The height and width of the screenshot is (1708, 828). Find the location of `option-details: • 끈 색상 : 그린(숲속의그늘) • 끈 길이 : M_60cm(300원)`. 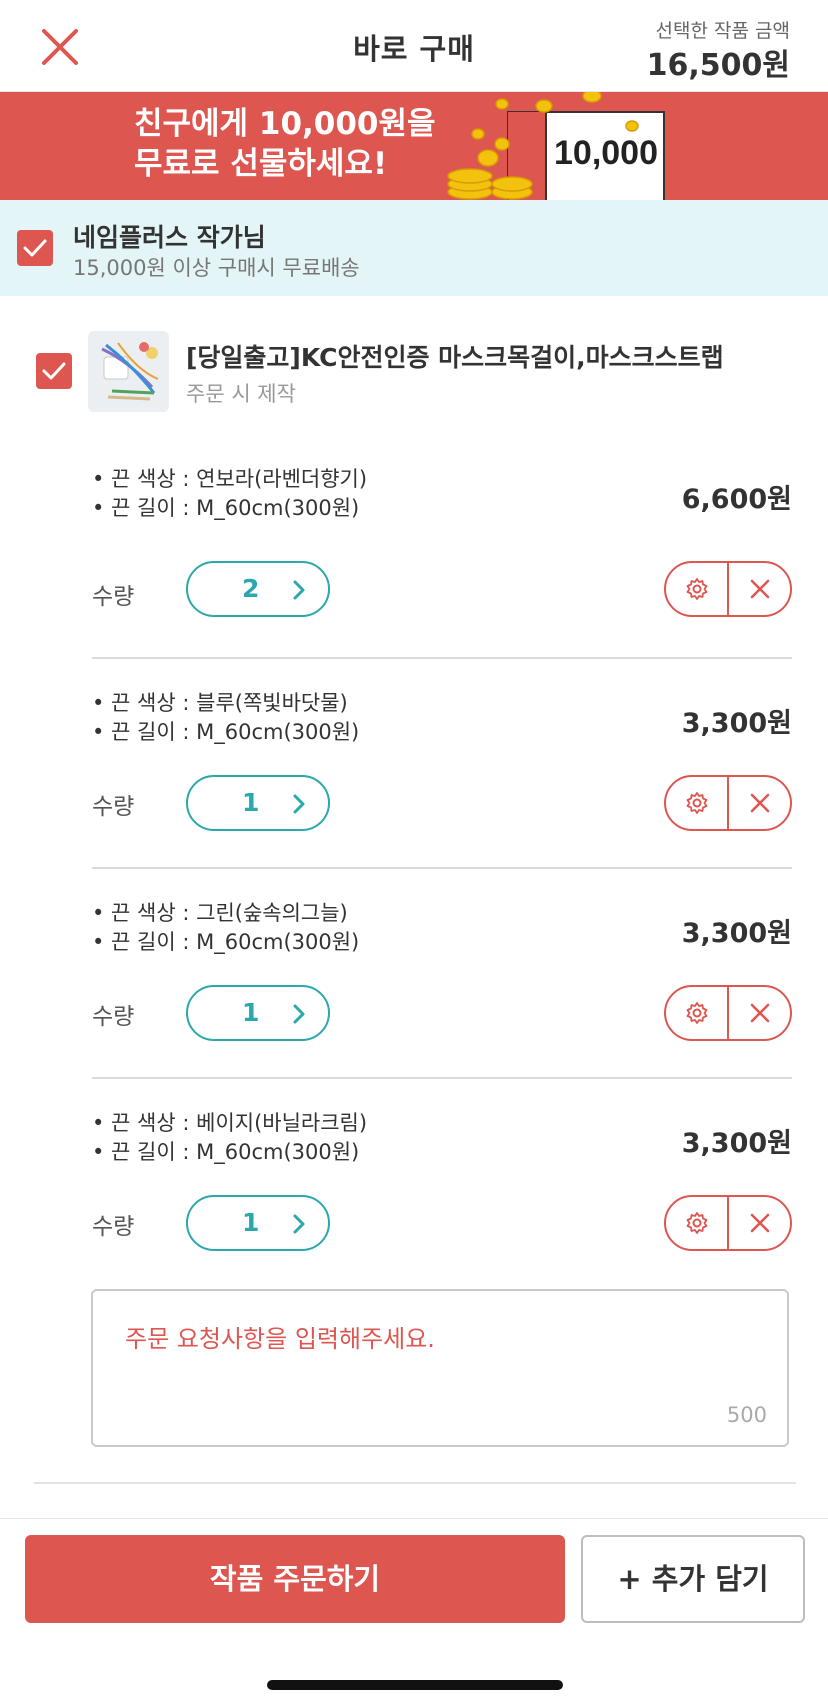

option-details: • 끈 색상 : 그린(숲속의그늘) • 끈 길이 : M_60cm(300원) is located at coordinates (225, 928).